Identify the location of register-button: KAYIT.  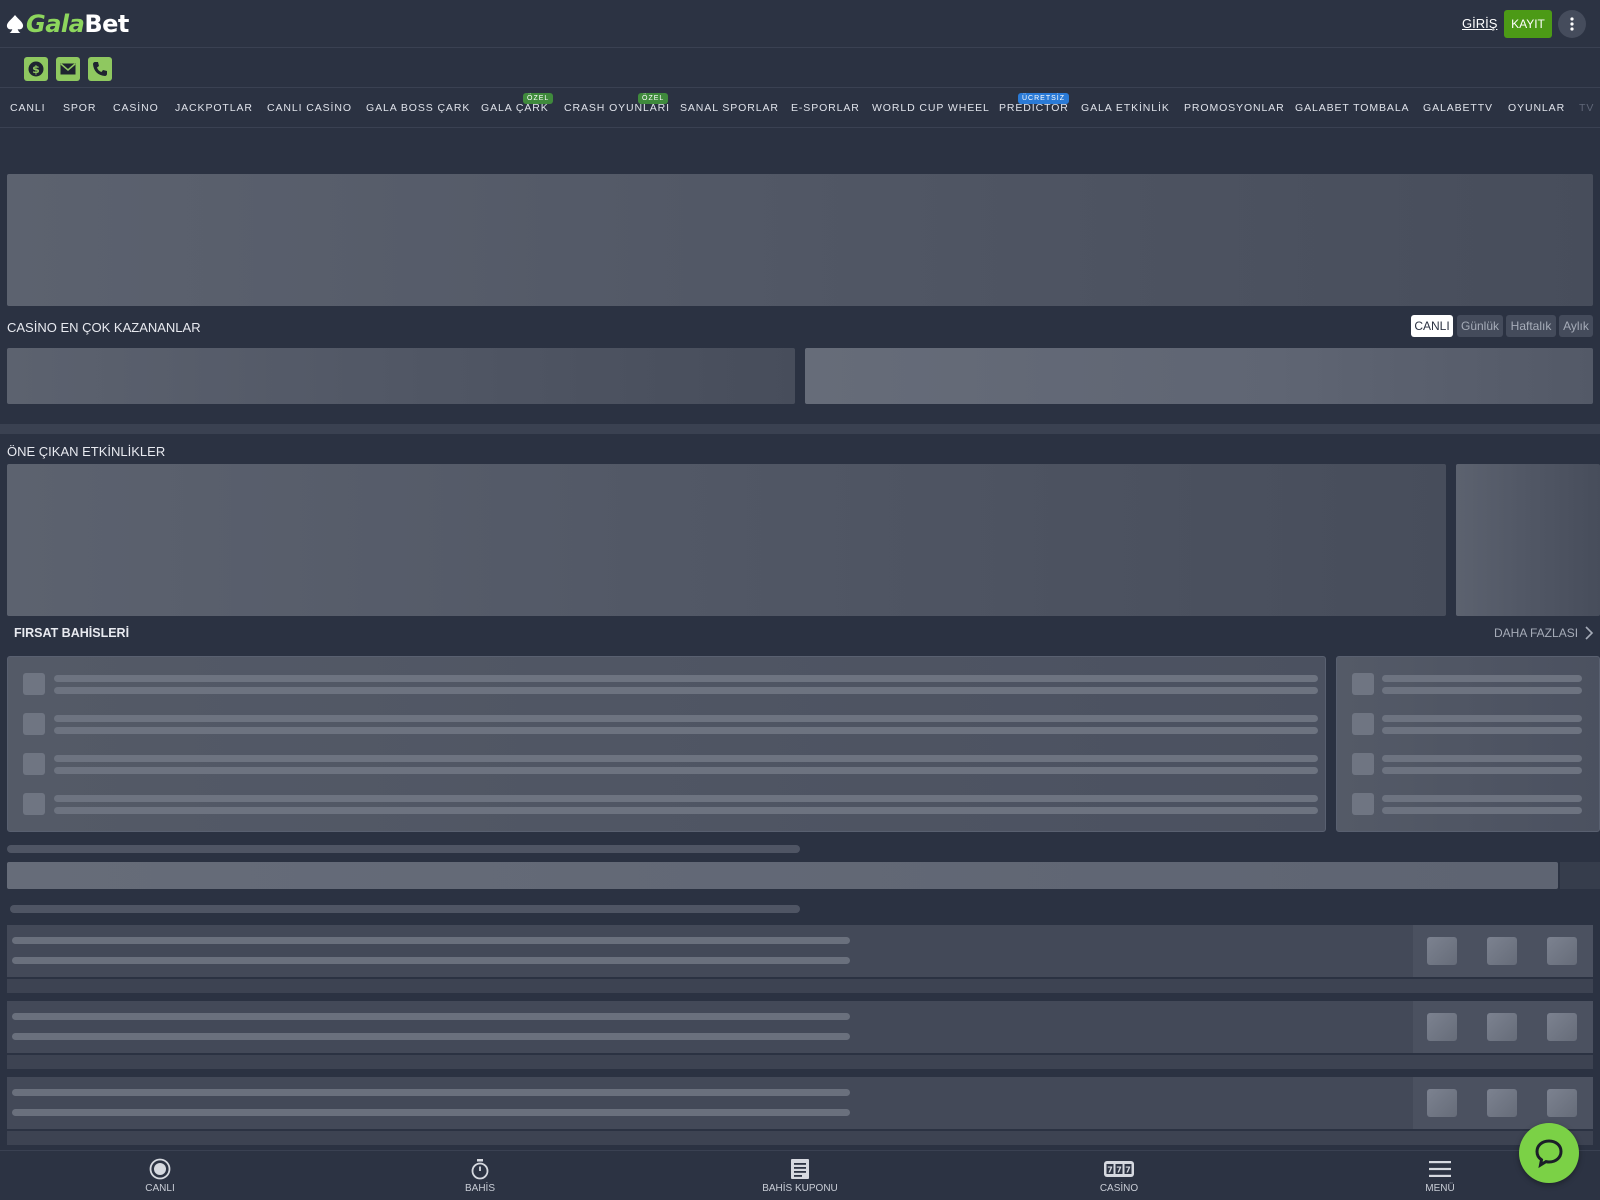
(1528, 24).